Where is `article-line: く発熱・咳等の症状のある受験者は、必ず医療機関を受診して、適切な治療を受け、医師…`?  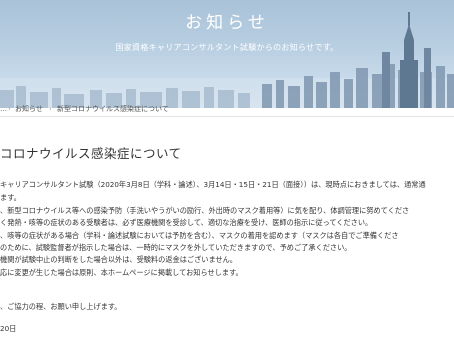
article-line: く発熱・咳等の症状のある受験者は、必ず医療機関を受診して、適切な治療を受け、医師… is located at coordinates (186, 222).